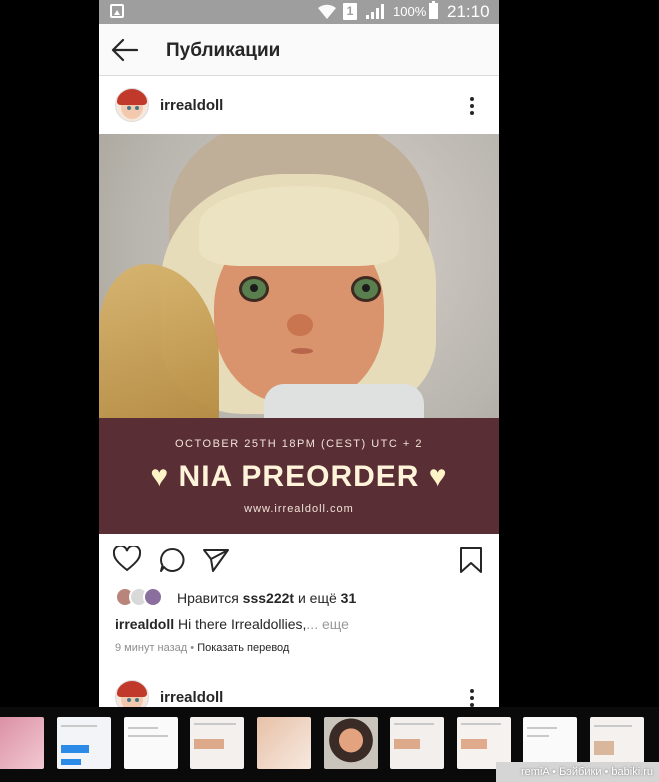 This screenshot has width=659, height=782. I want to click on back-arrow-icon, so click(125, 50).